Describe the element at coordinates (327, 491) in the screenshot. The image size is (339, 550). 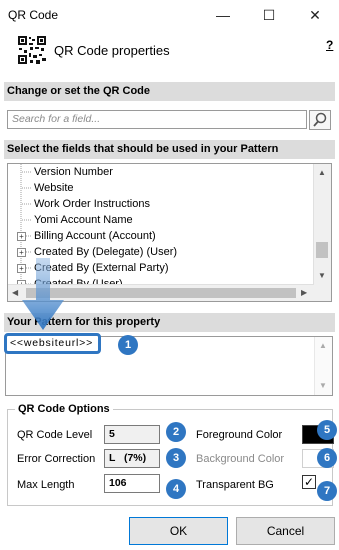
I see `callout-badge: 7` at that location.